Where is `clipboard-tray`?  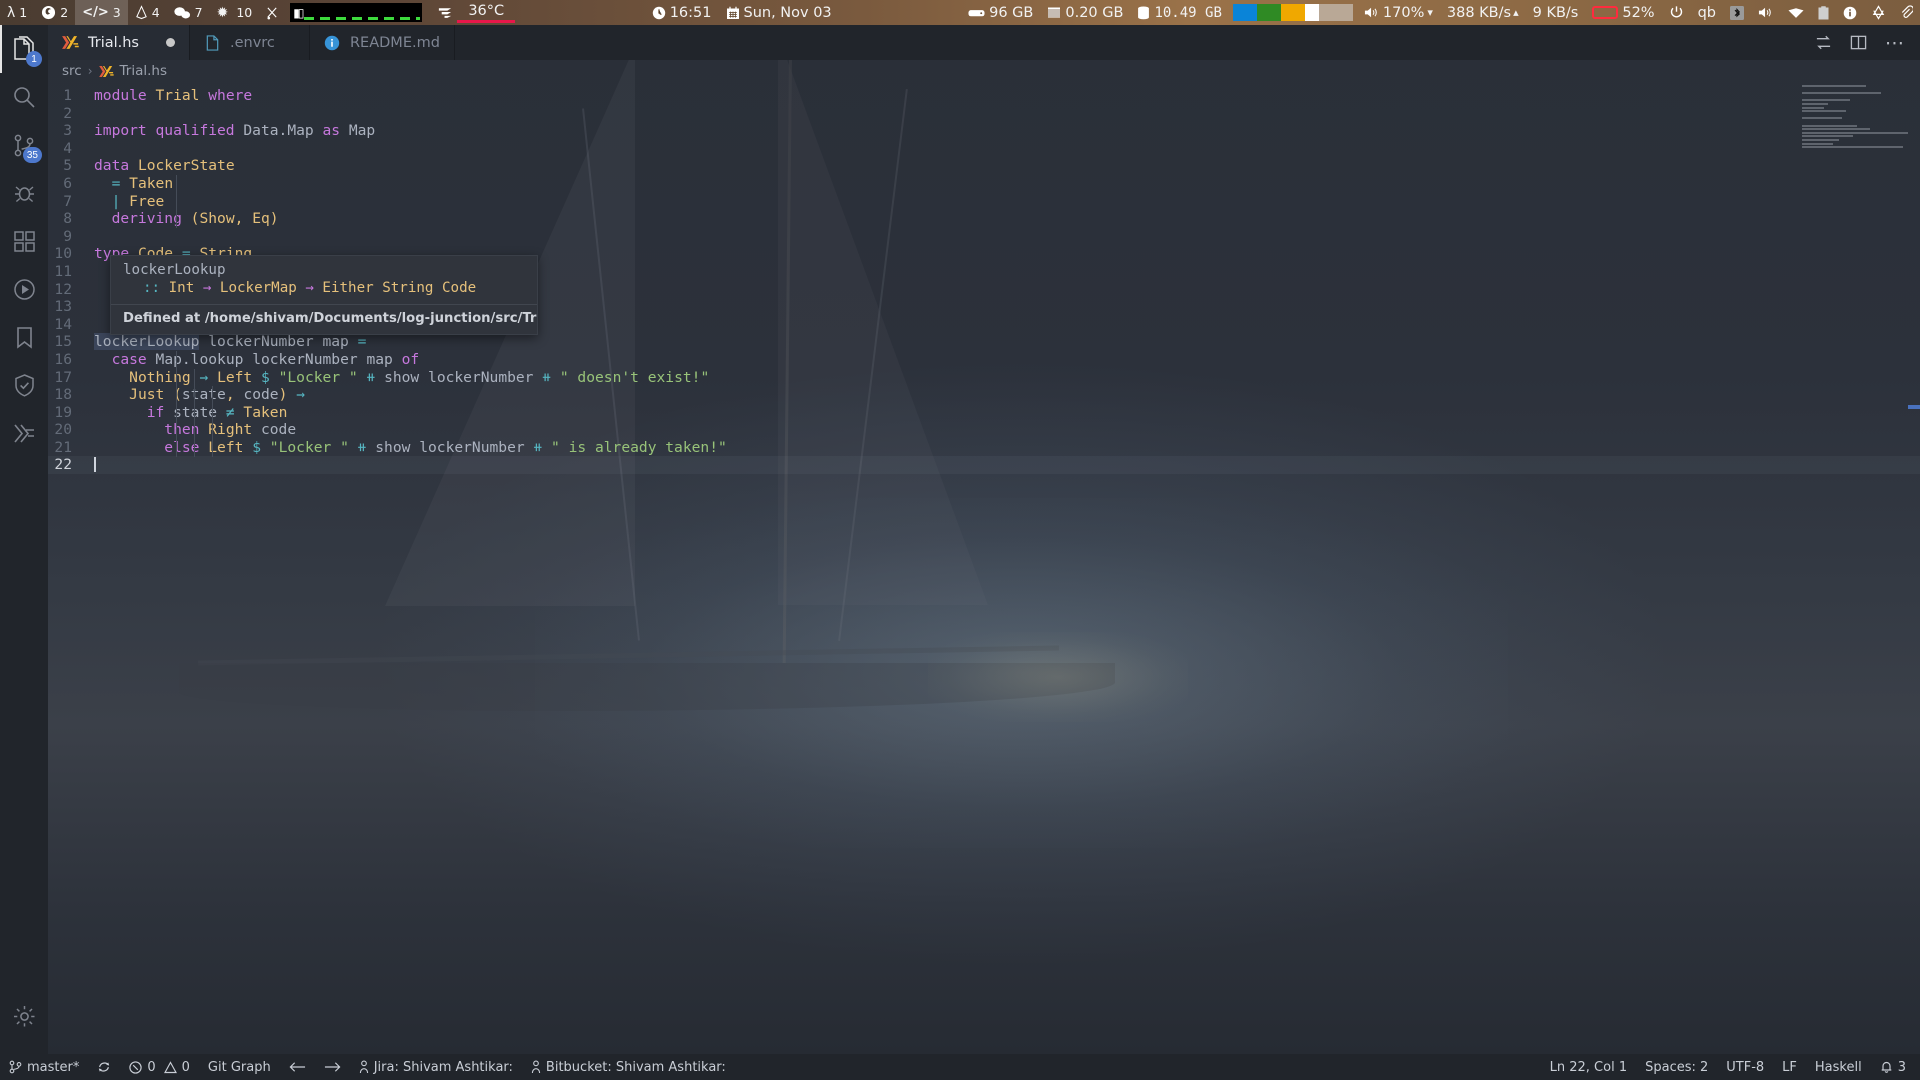 clipboard-tray is located at coordinates (1823, 12).